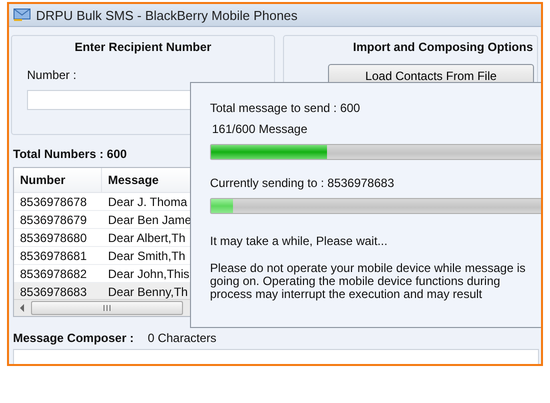 This screenshot has height=403, width=550. Describe the element at coordinates (146, 238) in the screenshot. I see `table-cell-text: Dear Albert,Th` at that location.